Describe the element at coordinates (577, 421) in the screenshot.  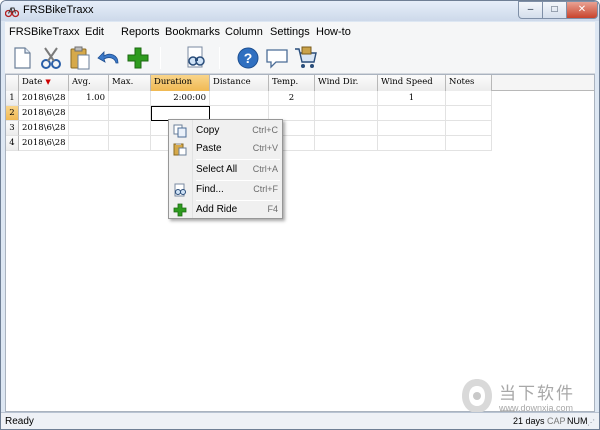
I see `status-num: NUM` at that location.